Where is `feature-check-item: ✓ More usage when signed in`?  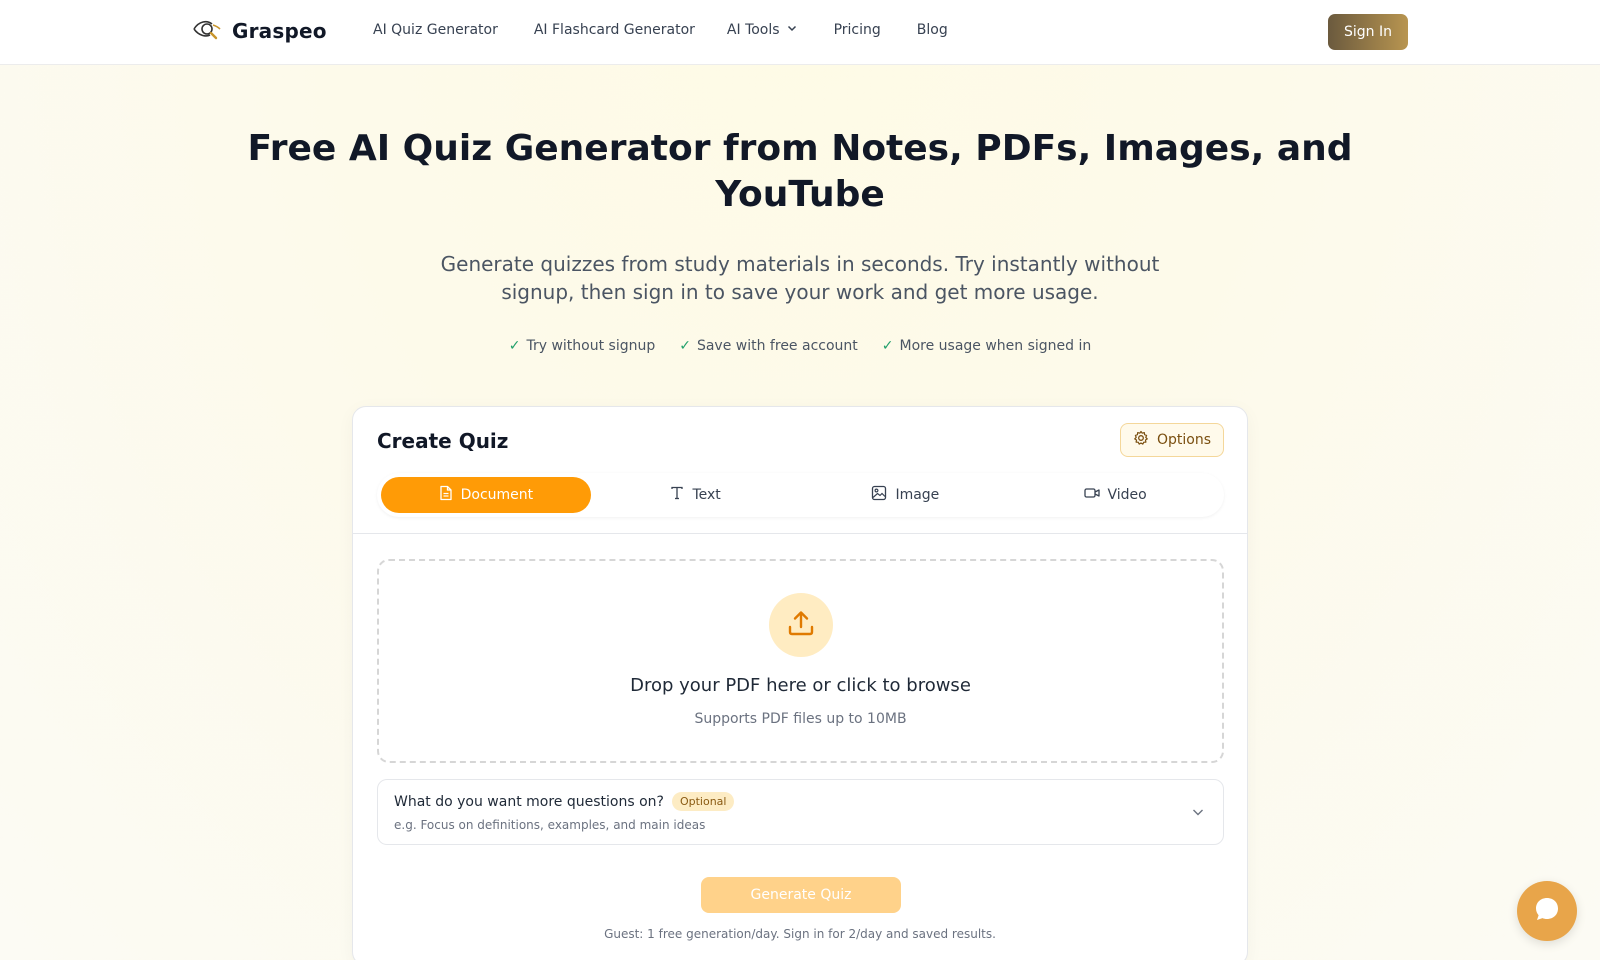
feature-check-item: ✓ More usage when signed in is located at coordinates (987, 346).